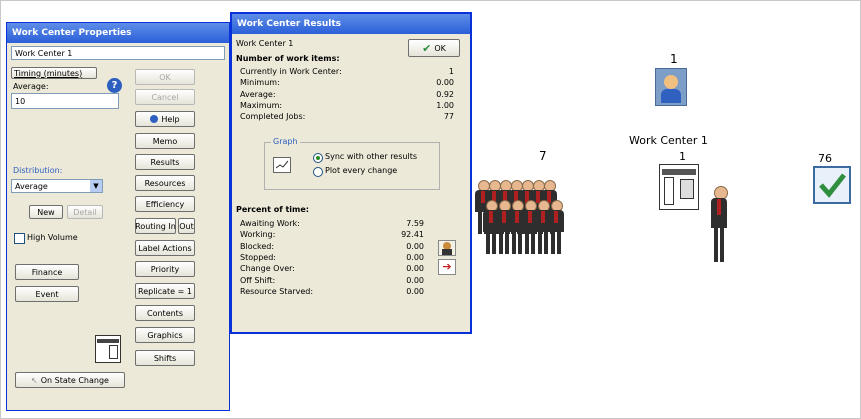 The width and height of the screenshot is (861, 419). Describe the element at coordinates (347, 292) in the screenshot. I see `percent-row: Resource Starved: 0.00` at that location.